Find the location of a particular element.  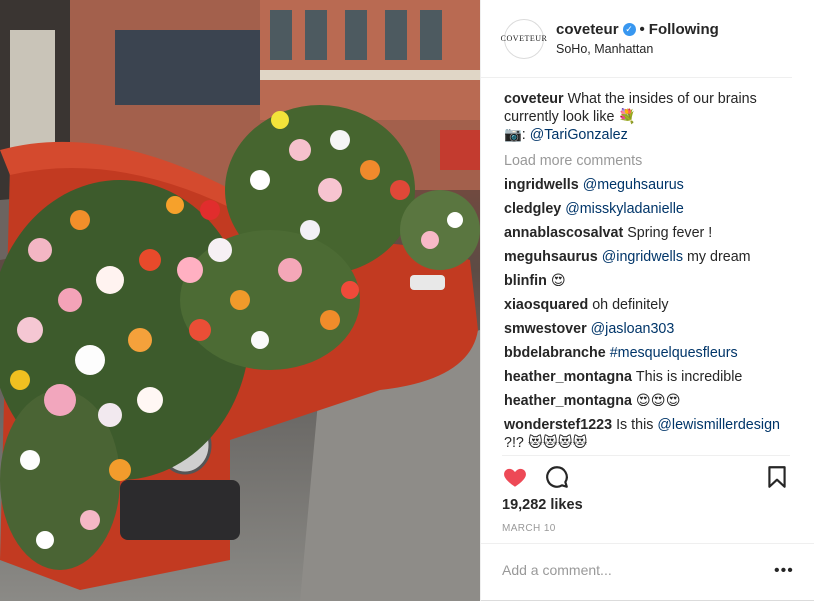

comment-text: 😍 is located at coordinates (558, 281).